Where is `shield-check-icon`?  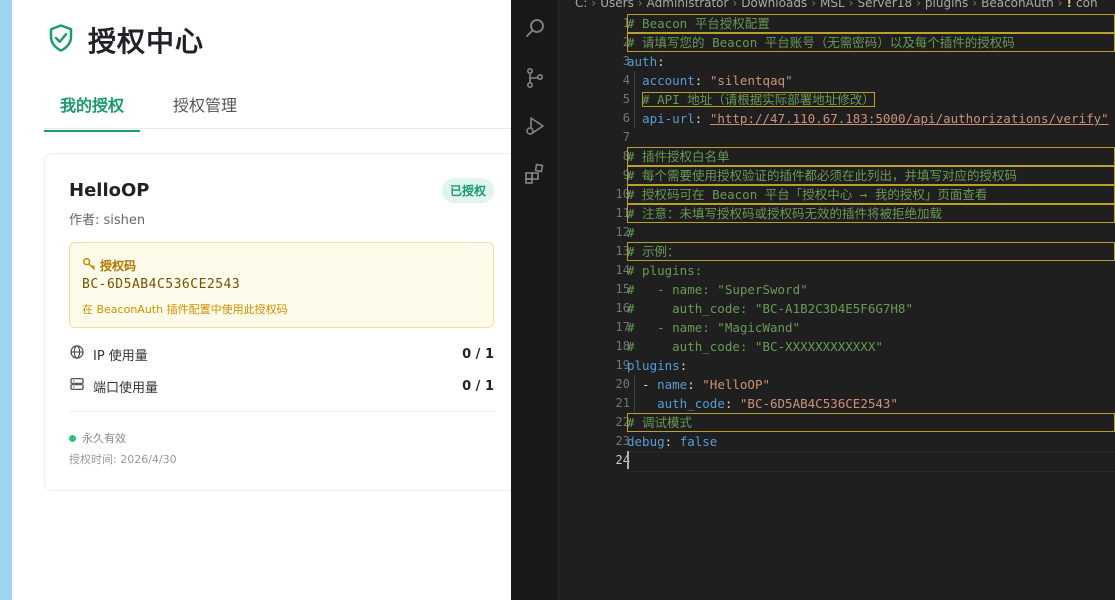
shield-check-icon is located at coordinates (61, 40).